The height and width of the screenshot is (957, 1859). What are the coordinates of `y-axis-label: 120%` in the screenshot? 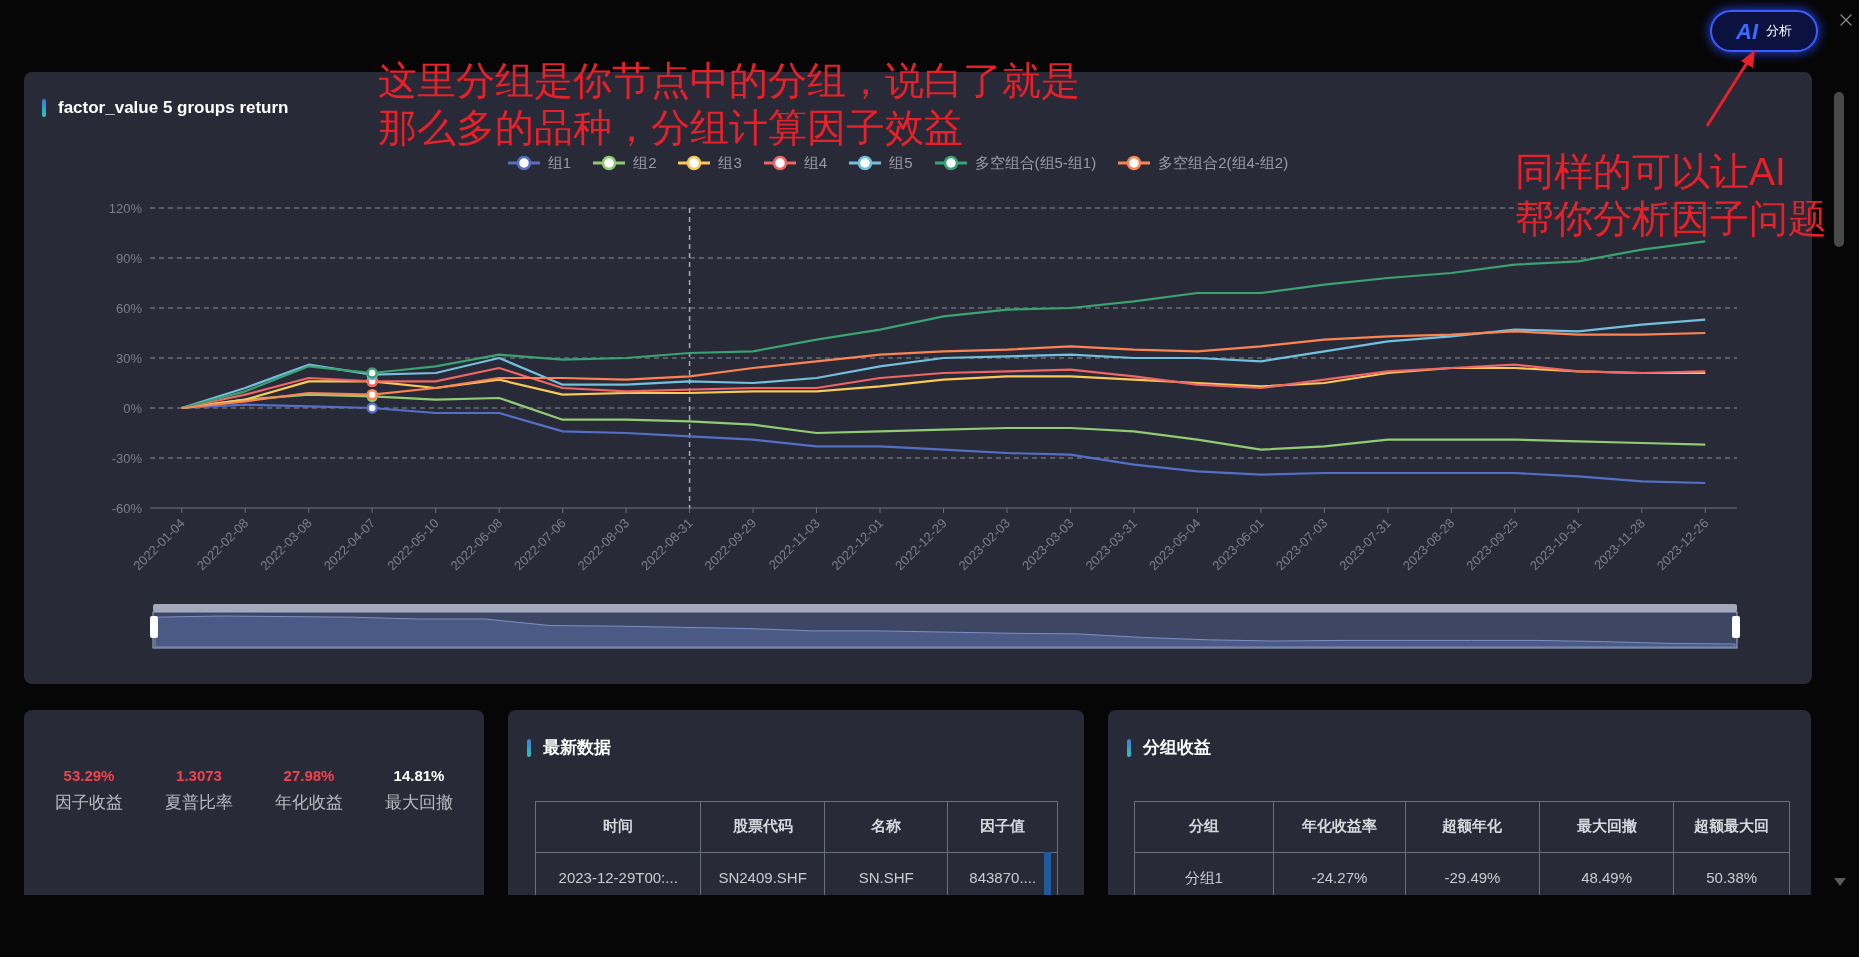 It's located at (125, 208).